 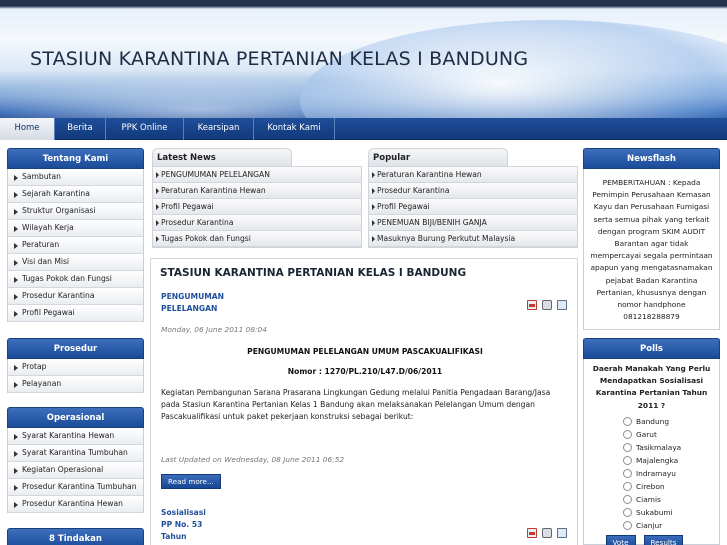 I want to click on nav-tab-kearsipan: Kearsipan, so click(x=219, y=129).